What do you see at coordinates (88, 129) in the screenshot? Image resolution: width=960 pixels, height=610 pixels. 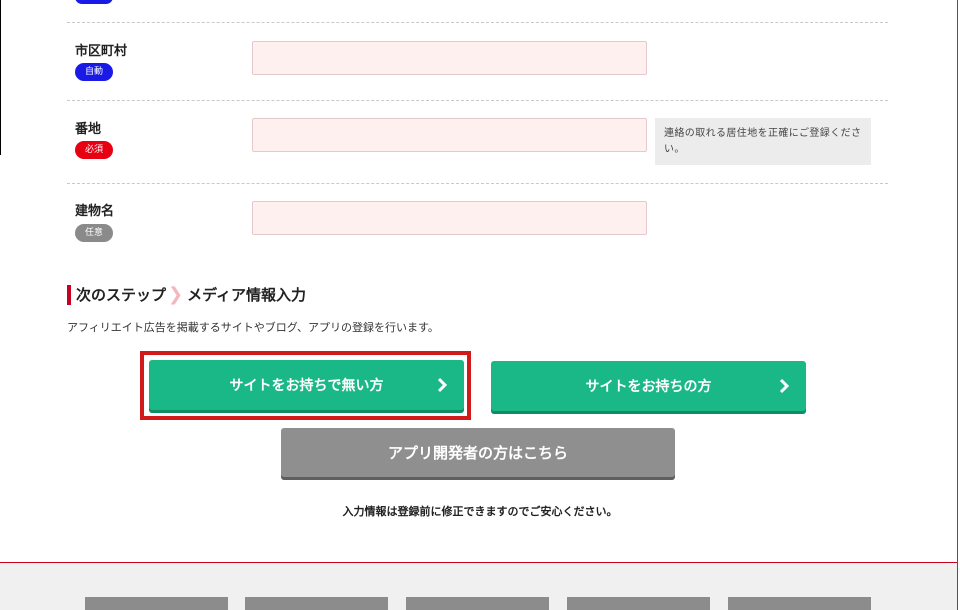 I see `field-label-address: 番地` at bounding box center [88, 129].